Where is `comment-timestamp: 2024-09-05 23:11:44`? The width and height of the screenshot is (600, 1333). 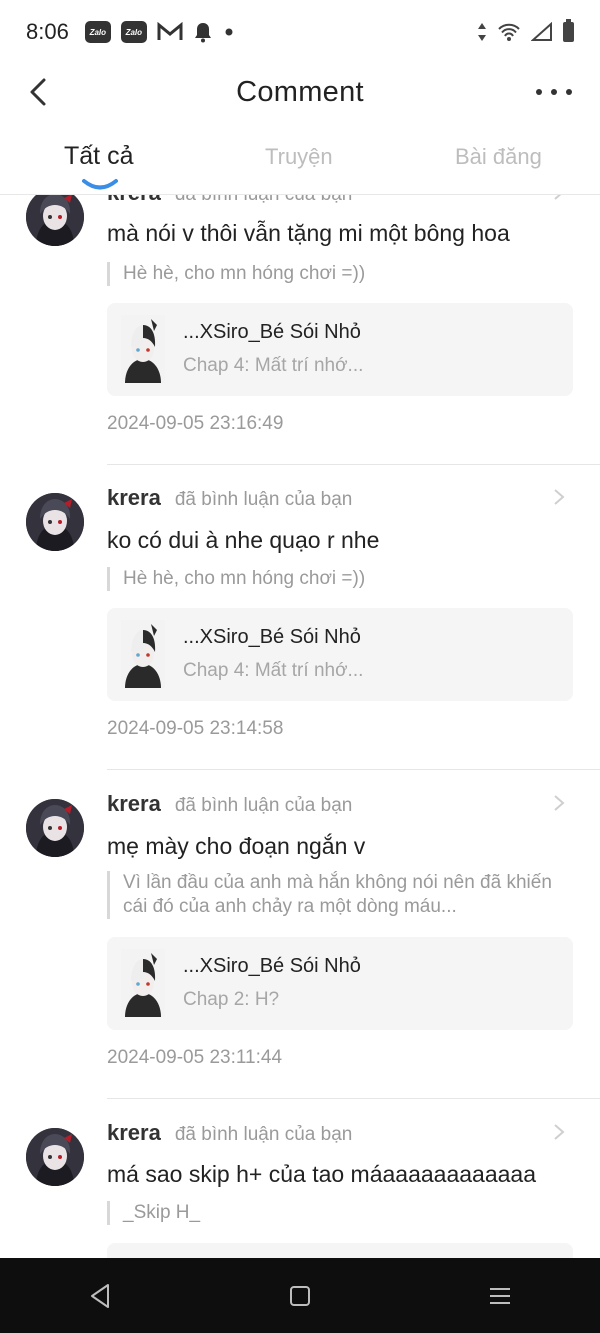 comment-timestamp: 2024-09-05 23:11:44 is located at coordinates (195, 1057).